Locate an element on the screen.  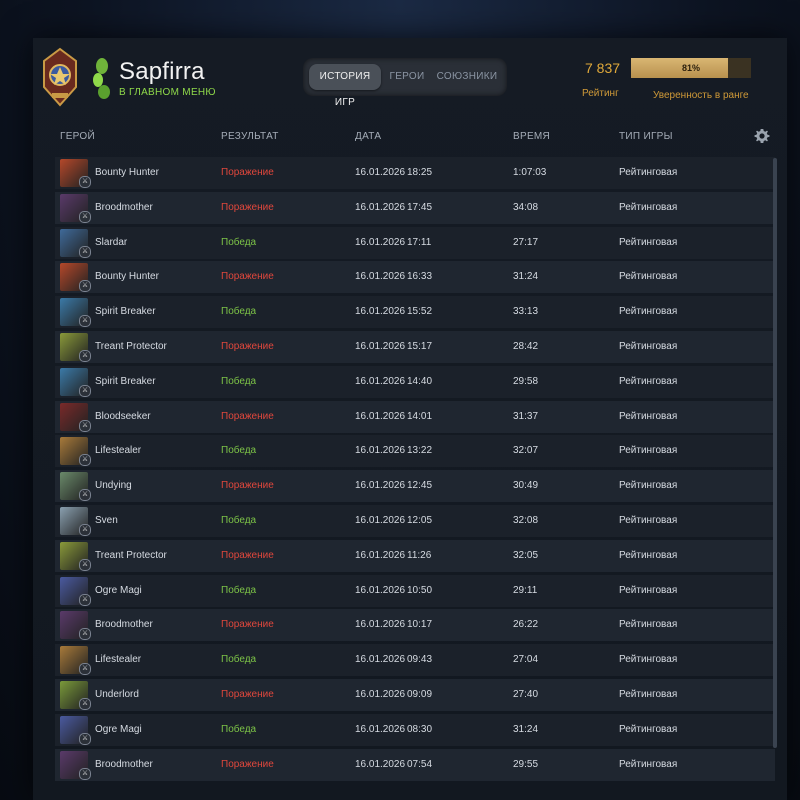
match-time: 13:22 is located at coordinates (420, 451).